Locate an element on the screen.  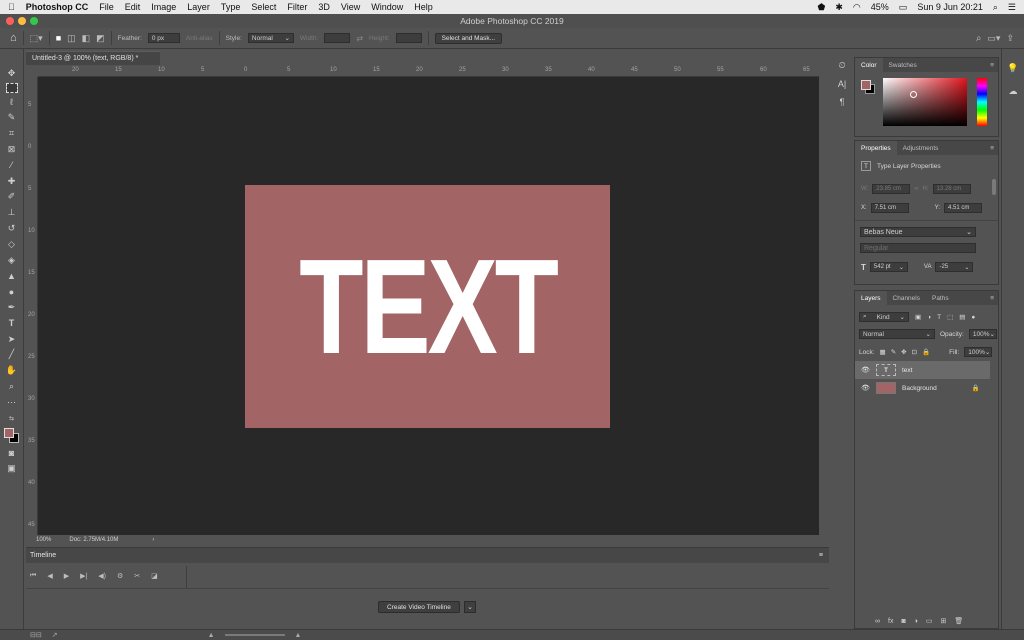
filter-kind-select: ⌕ Kind ⌄ is located at coordinates (884, 317).